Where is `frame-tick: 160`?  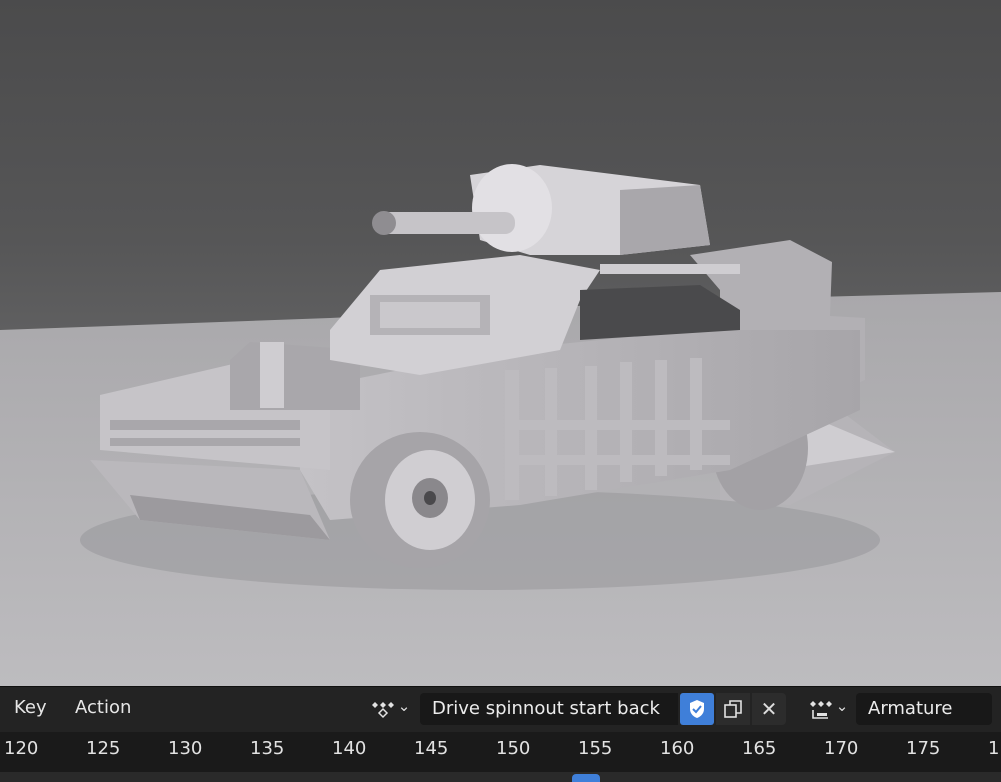
frame-tick: 160 is located at coordinates (677, 748).